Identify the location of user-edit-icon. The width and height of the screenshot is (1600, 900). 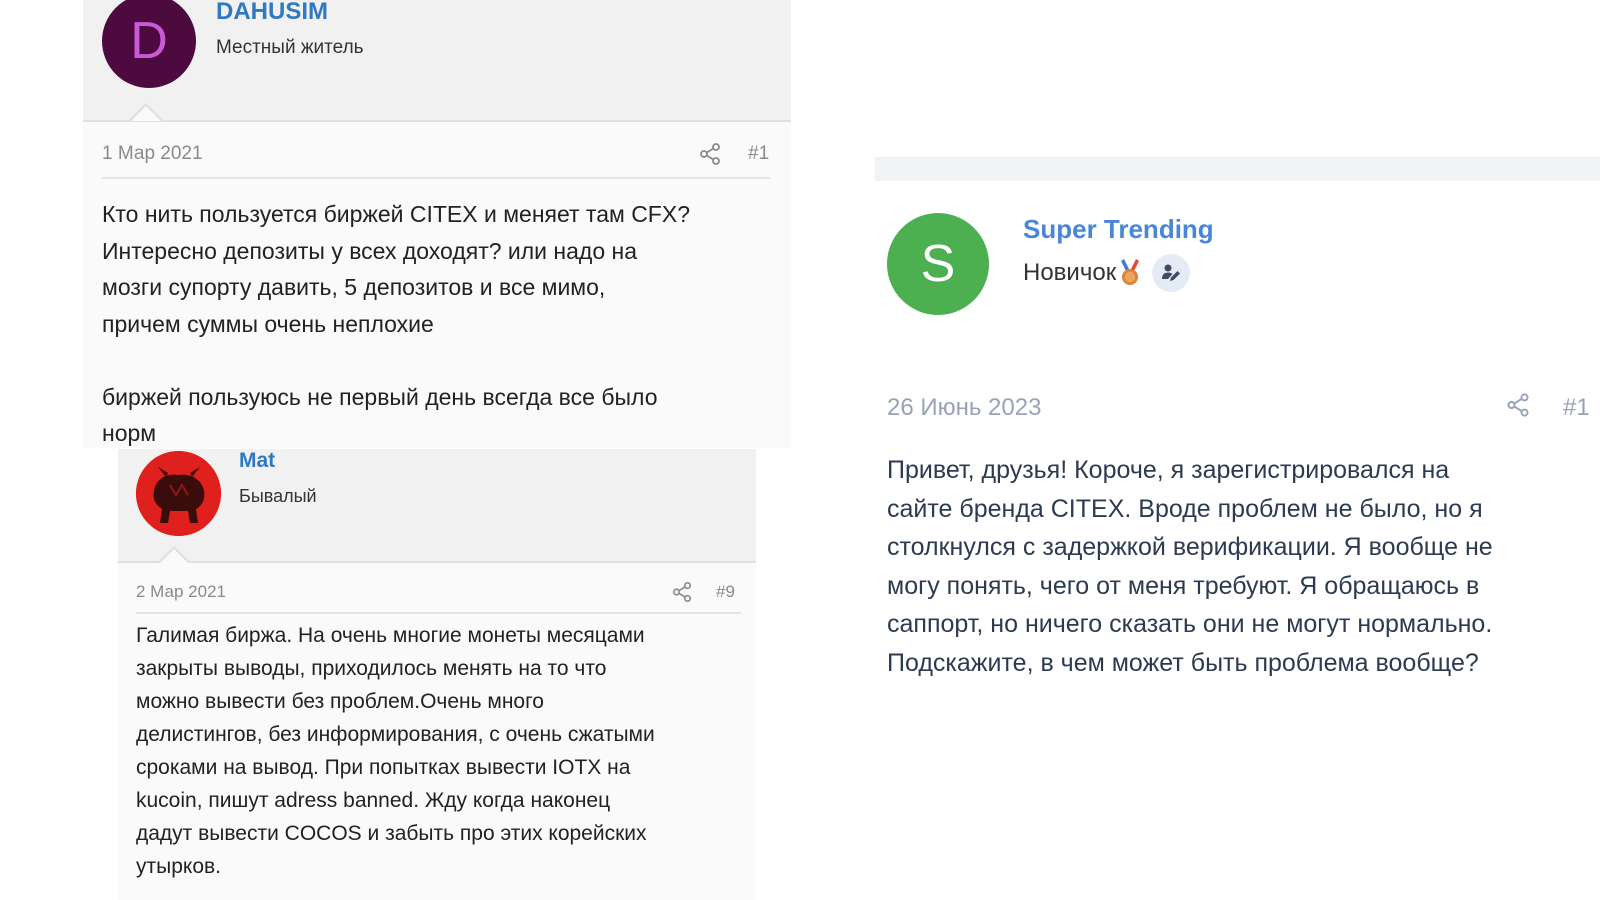
(1171, 273).